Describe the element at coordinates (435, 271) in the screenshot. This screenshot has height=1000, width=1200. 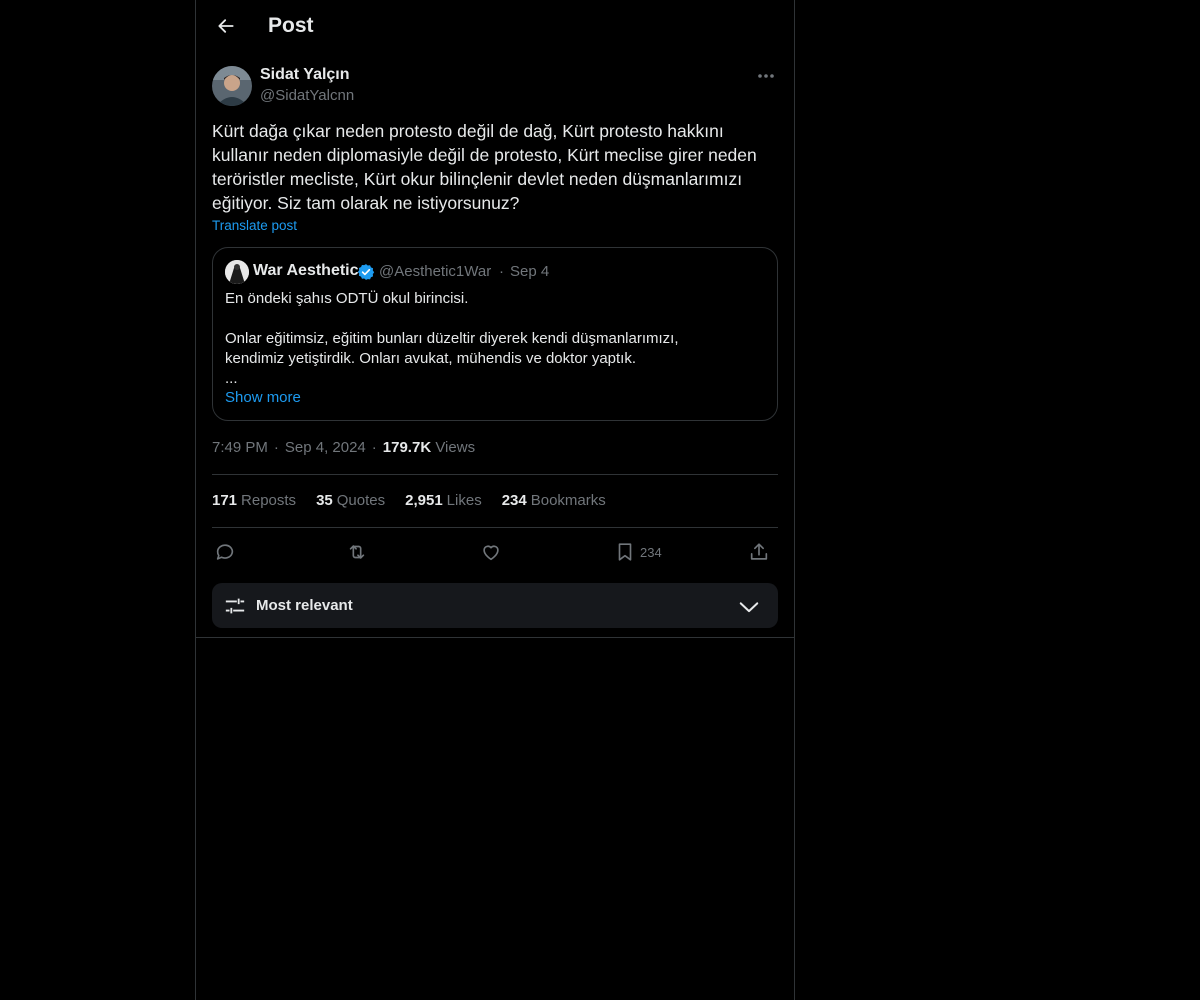
I see `quote-author-handle: @Aesthetic1War` at that location.